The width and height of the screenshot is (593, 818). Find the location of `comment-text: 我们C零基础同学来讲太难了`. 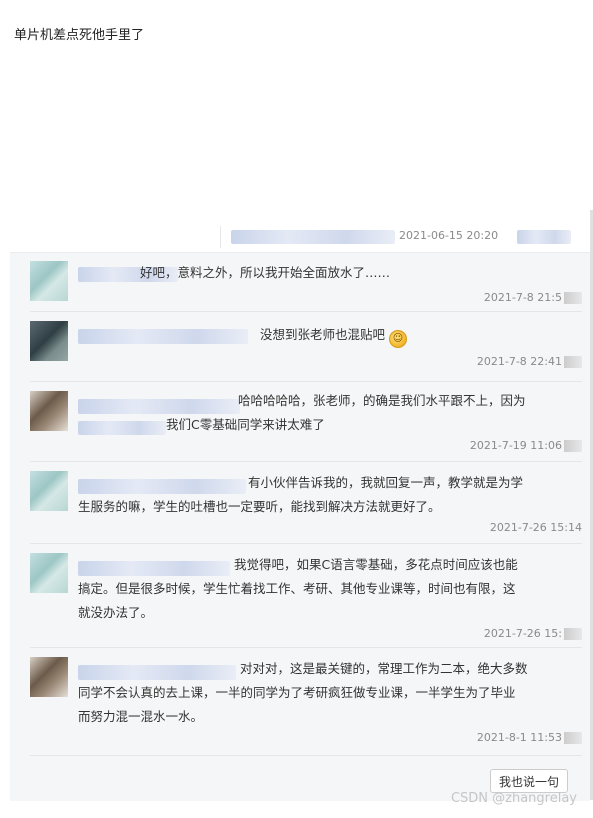

comment-text: 我们C零基础同学来讲太难了 is located at coordinates (245, 425).